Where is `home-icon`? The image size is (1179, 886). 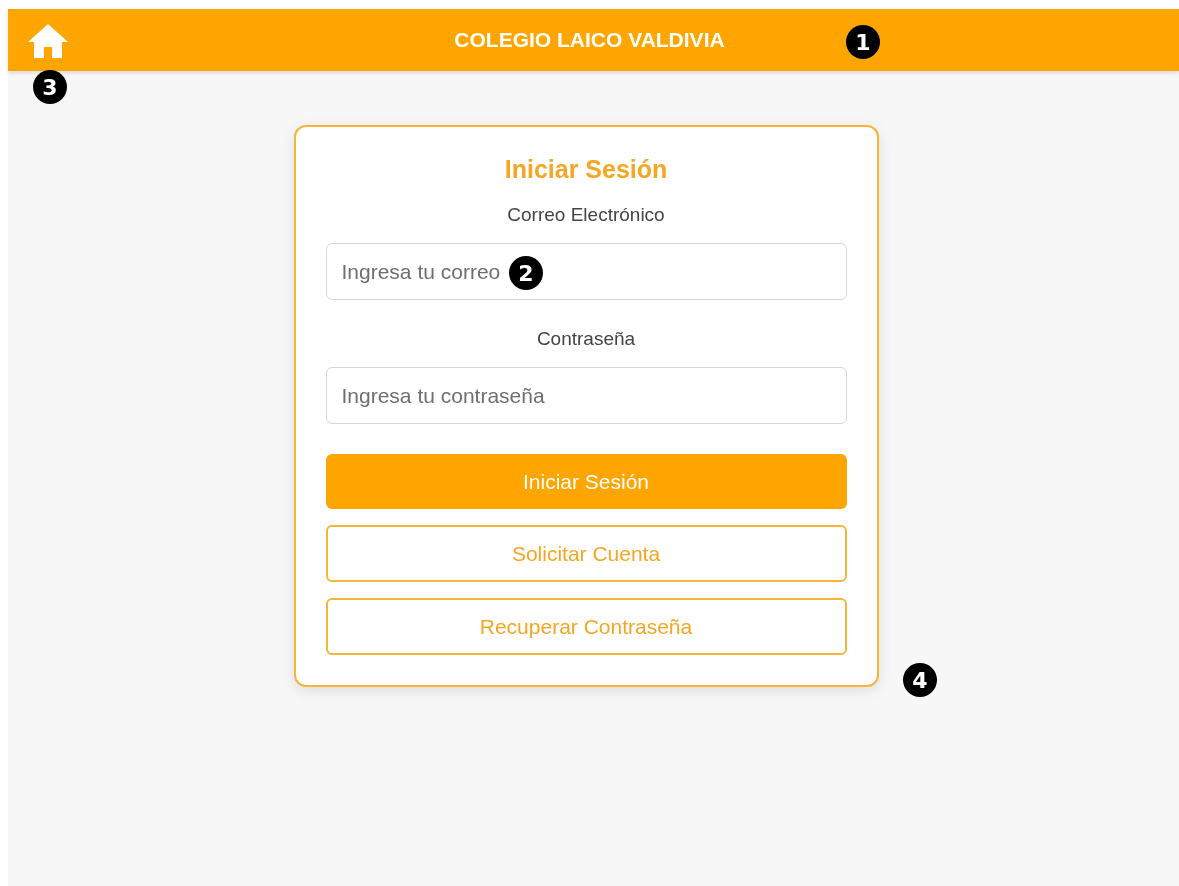 home-icon is located at coordinates (48, 41).